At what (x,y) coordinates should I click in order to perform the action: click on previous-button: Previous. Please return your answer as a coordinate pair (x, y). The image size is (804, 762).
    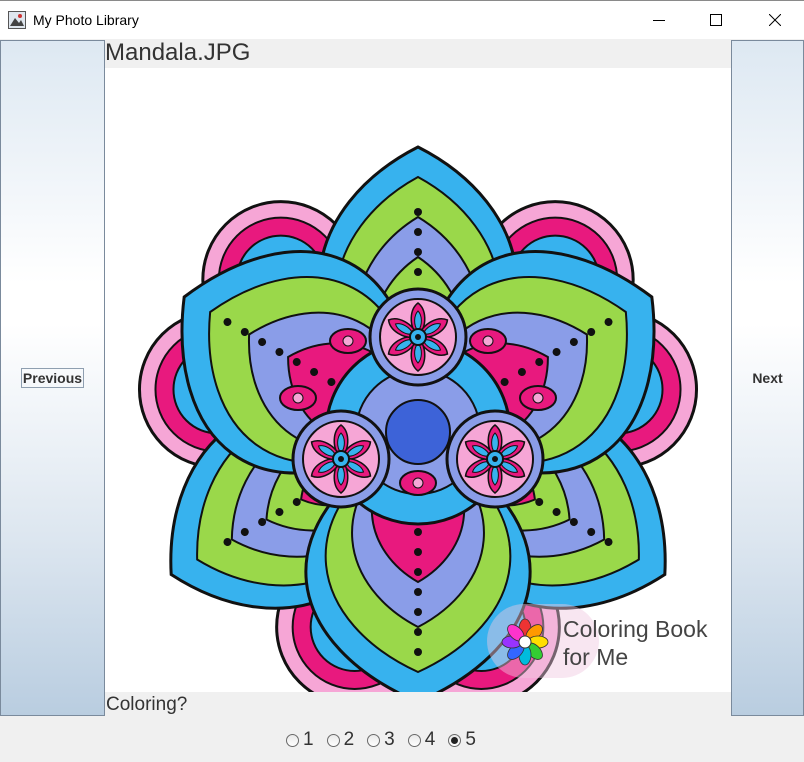
    Looking at the image, I should click on (52, 378).